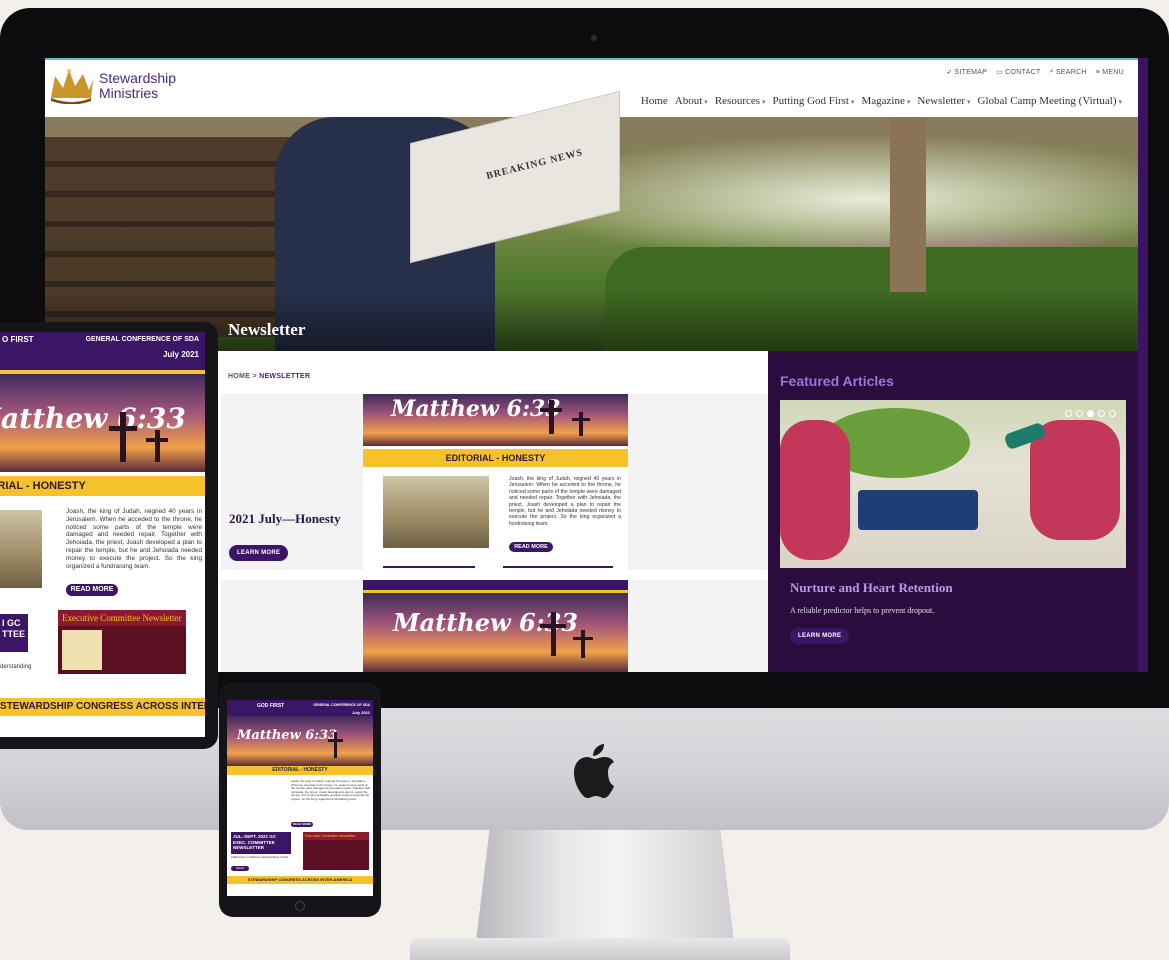 This screenshot has height=960, width=1169. Describe the element at coordinates (476, 409) in the screenshot. I see `newsletter-script-title: Matthew 6:33` at that location.